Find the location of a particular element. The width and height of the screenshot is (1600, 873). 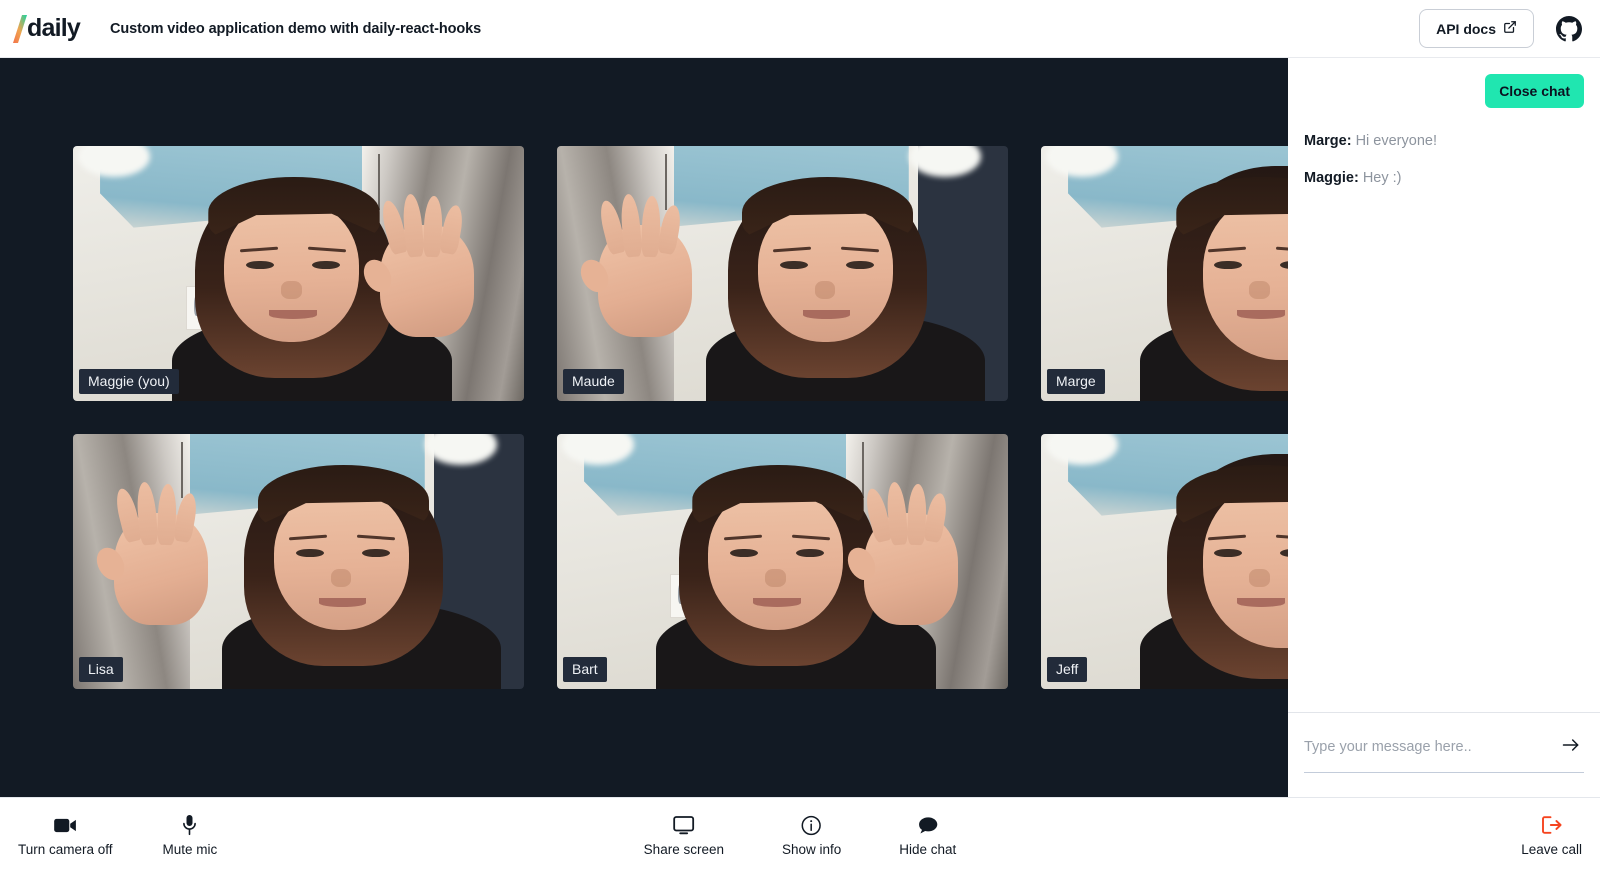

github-icon is located at coordinates (1569, 28).